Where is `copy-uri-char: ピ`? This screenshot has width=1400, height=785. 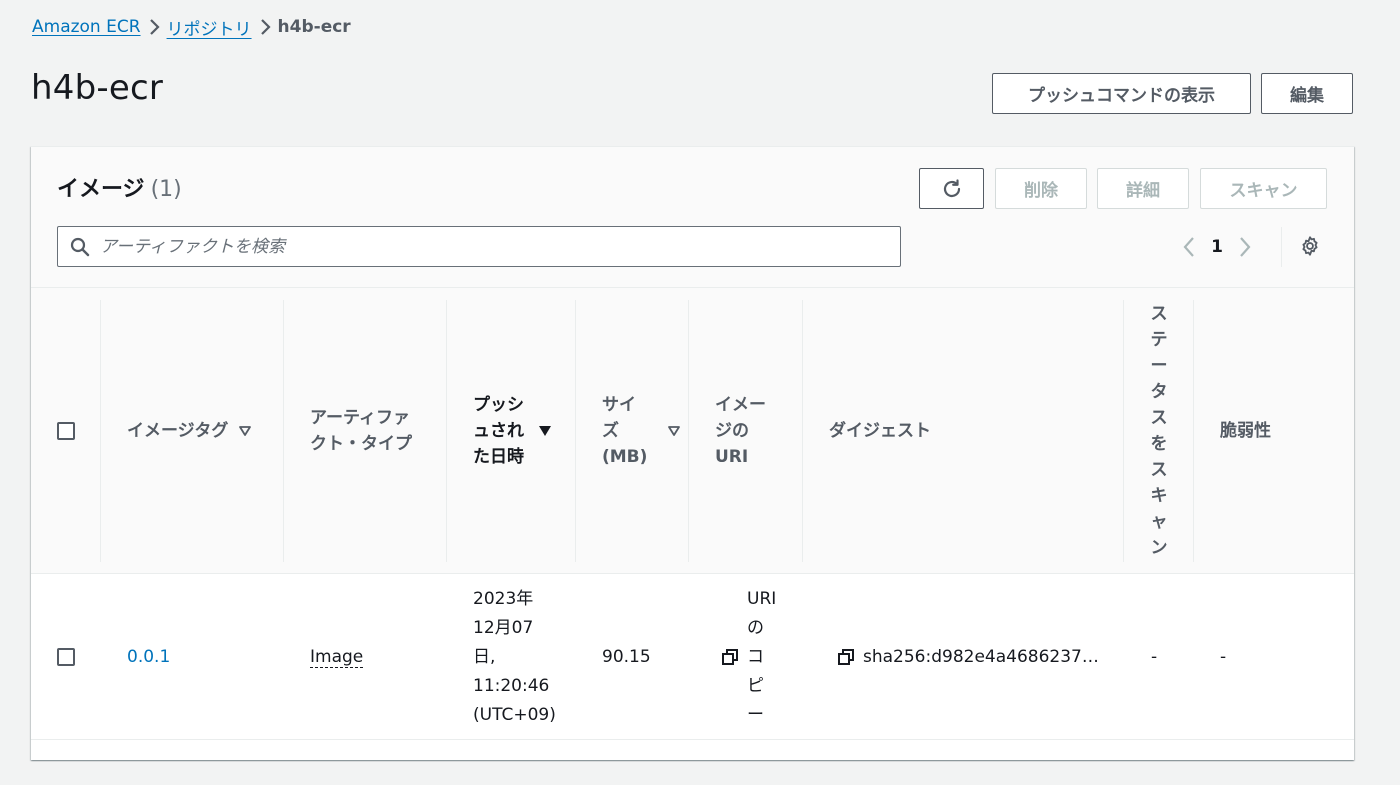 copy-uri-char: ピ is located at coordinates (755, 685).